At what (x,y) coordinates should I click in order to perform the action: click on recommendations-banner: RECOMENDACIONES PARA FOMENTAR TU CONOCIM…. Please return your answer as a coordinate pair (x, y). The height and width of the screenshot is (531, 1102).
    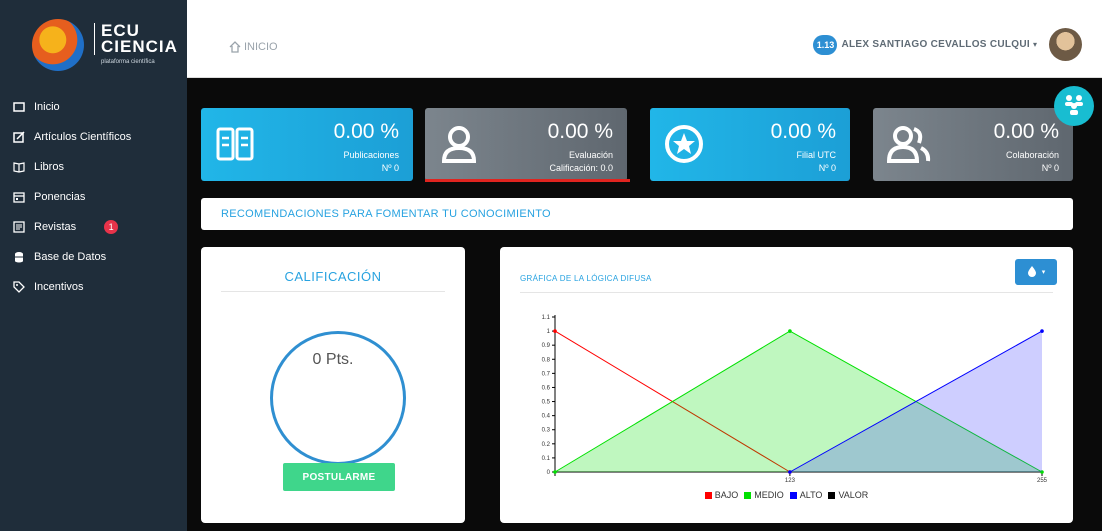
    Looking at the image, I should click on (637, 214).